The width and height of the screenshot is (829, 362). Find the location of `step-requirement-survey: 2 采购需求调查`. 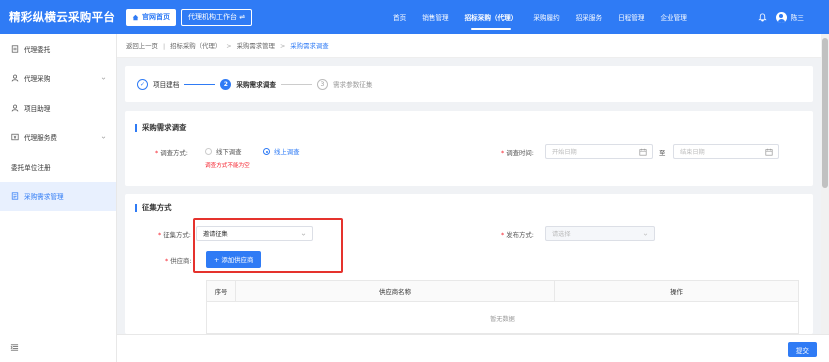

step-requirement-survey: 2 采购需求调查 is located at coordinates (248, 84).